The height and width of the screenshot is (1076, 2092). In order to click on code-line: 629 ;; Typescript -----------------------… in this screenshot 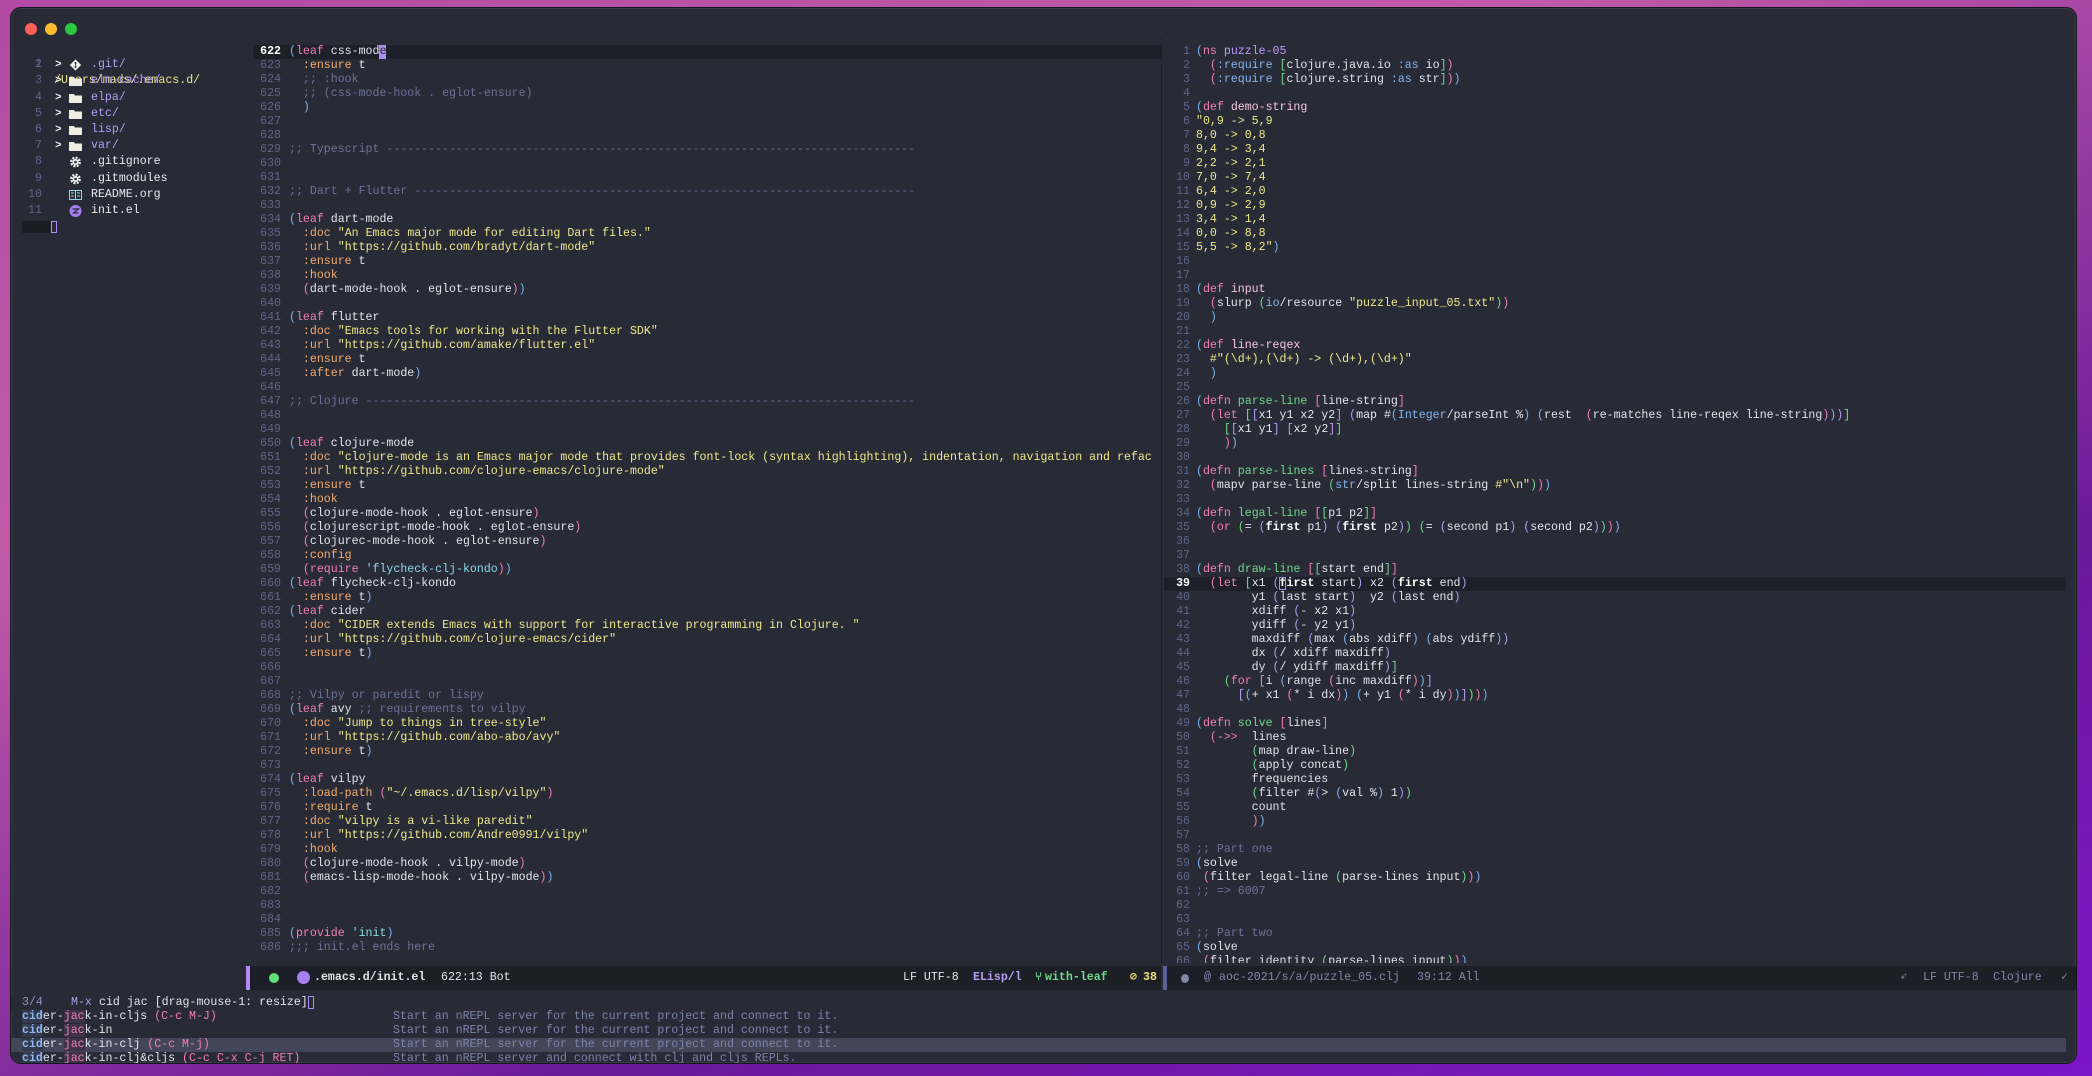, I will do `click(707, 150)`.